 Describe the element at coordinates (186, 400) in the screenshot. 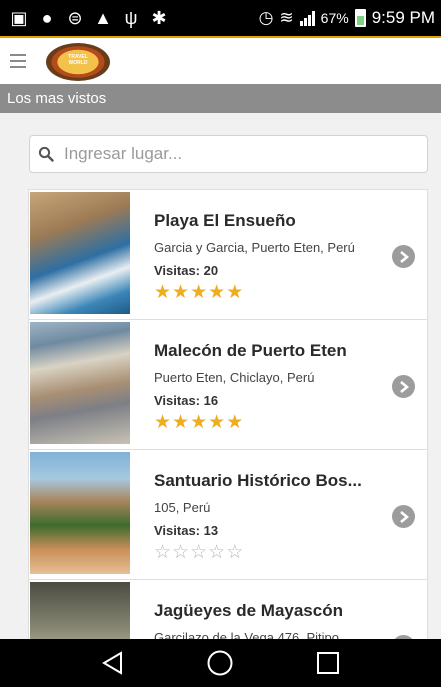

I see `place-visits: Visitas: 16` at that location.